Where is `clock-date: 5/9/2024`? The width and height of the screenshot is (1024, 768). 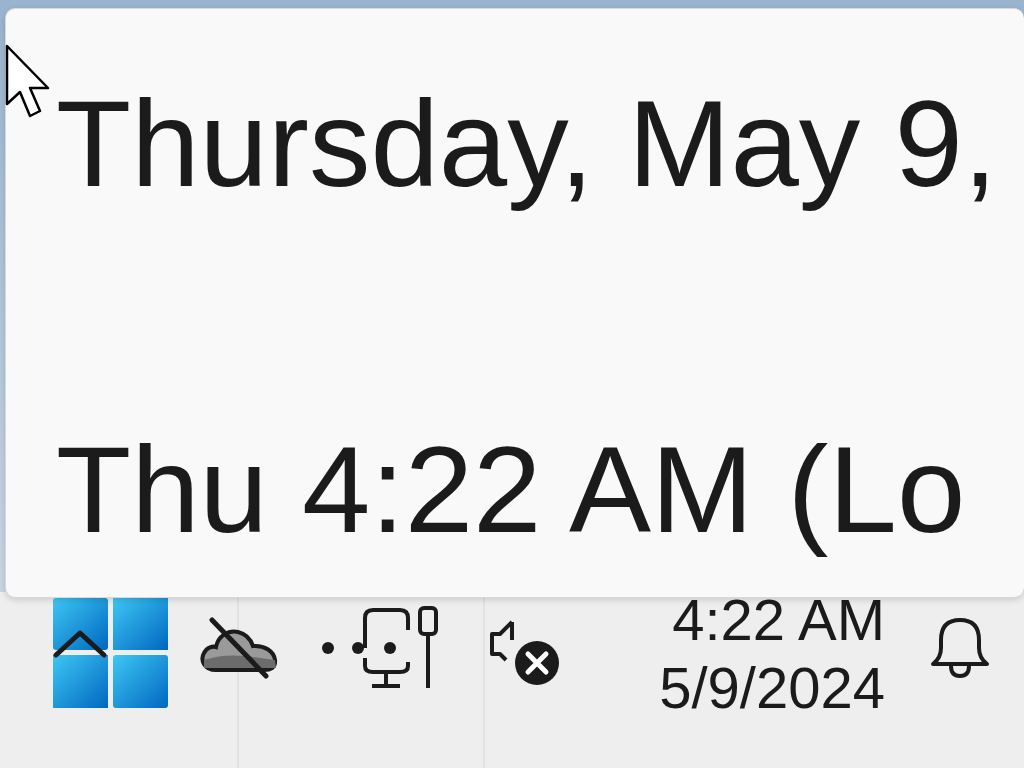 clock-date: 5/9/2024 is located at coordinates (757, 688).